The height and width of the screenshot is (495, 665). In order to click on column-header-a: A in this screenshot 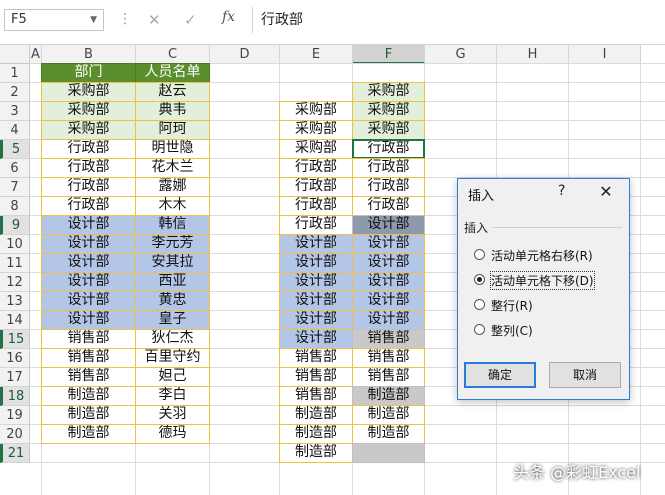, I will do `click(36, 54)`.